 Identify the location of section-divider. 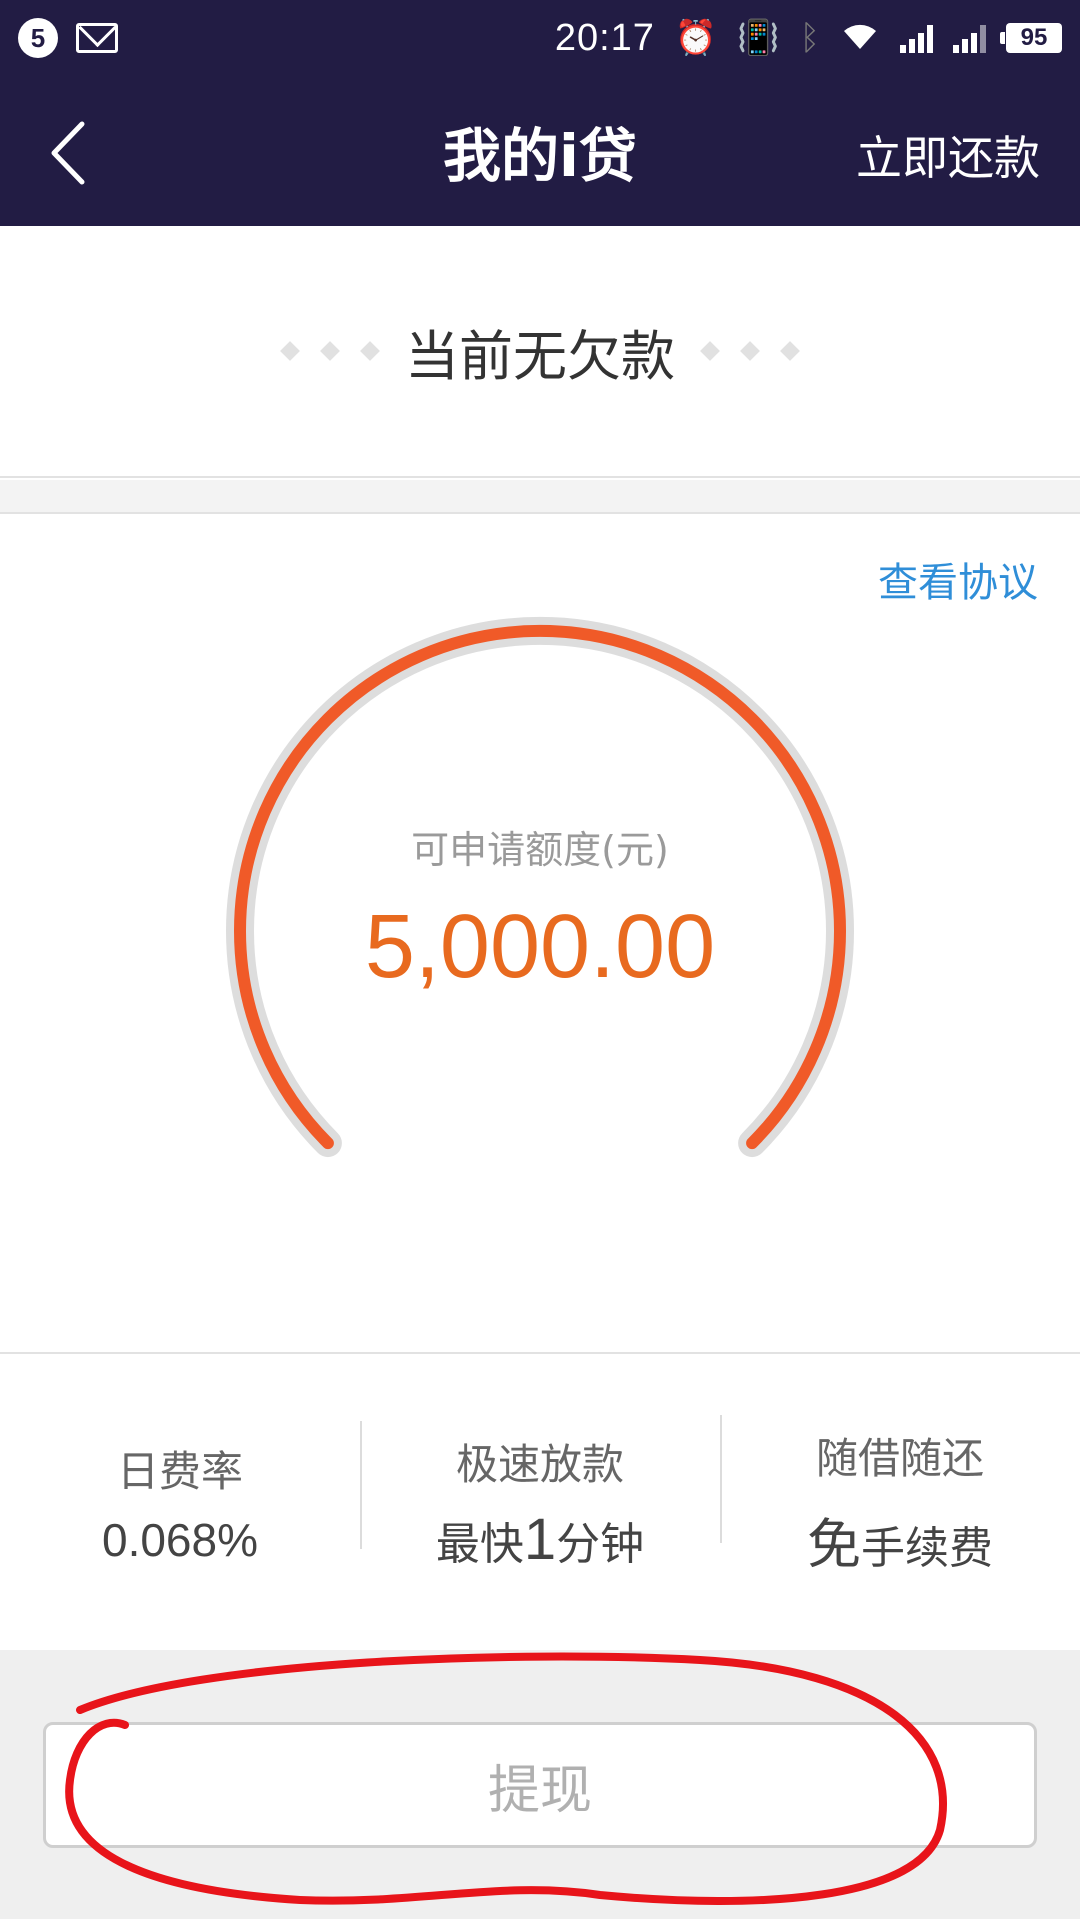
(540, 497).